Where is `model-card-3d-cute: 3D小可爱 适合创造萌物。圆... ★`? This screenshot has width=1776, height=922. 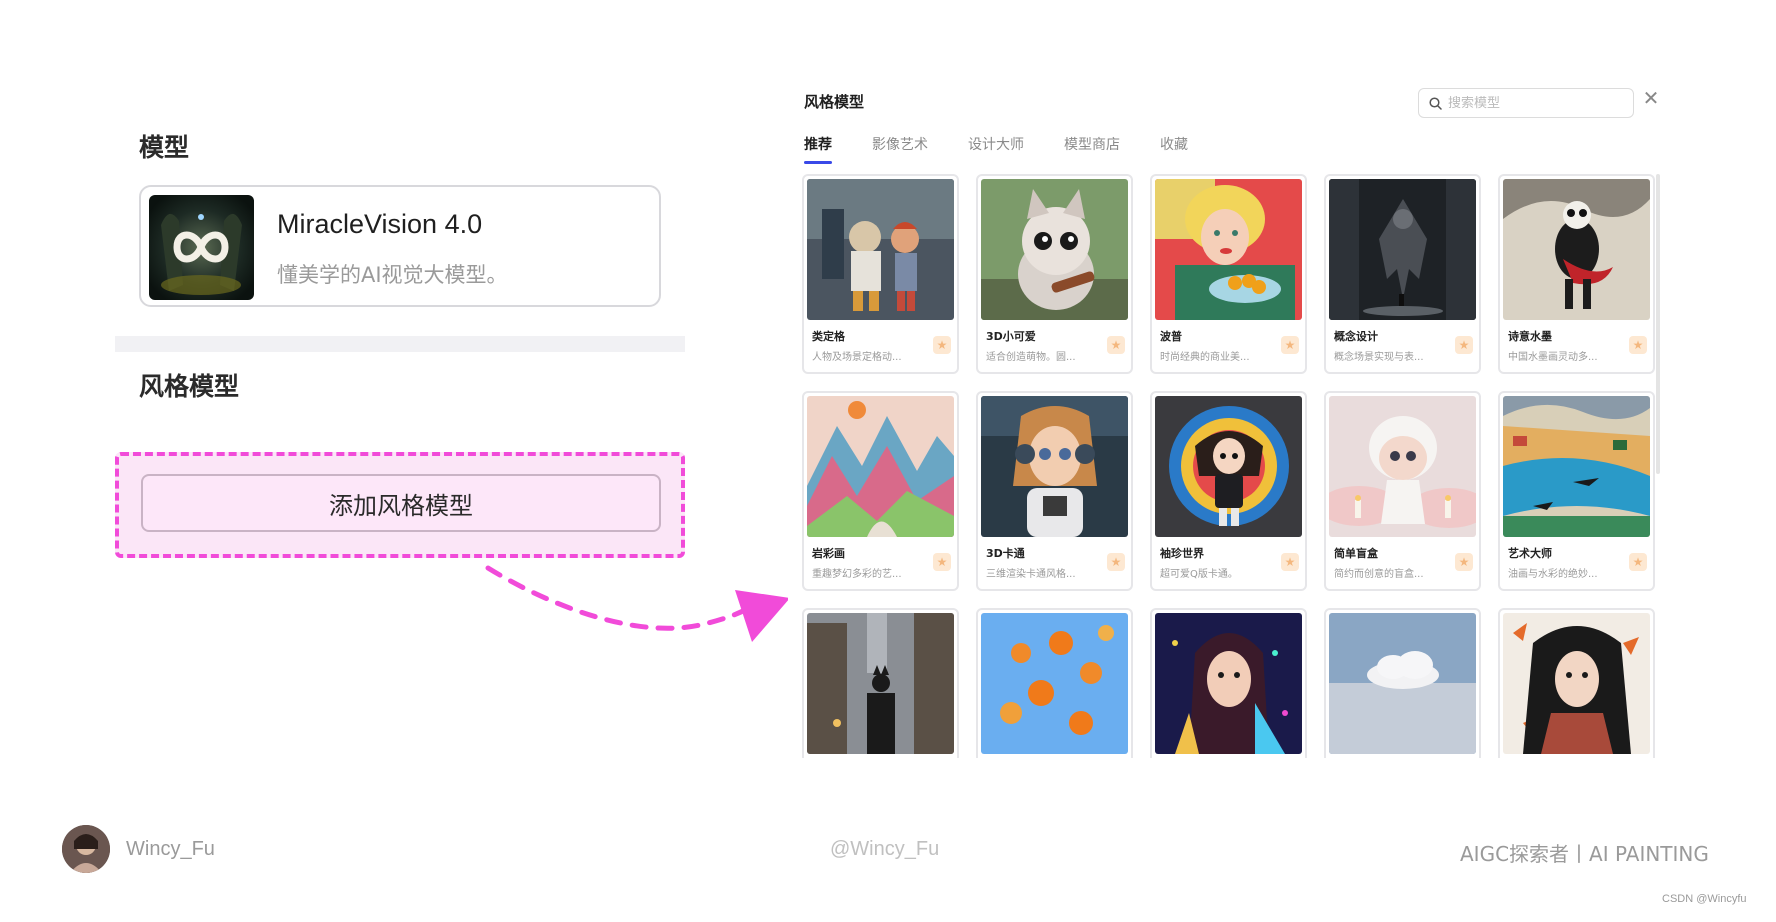
model-card-3d-cute: 3D小可爱 适合创造萌物。圆... ★ is located at coordinates (1054, 274).